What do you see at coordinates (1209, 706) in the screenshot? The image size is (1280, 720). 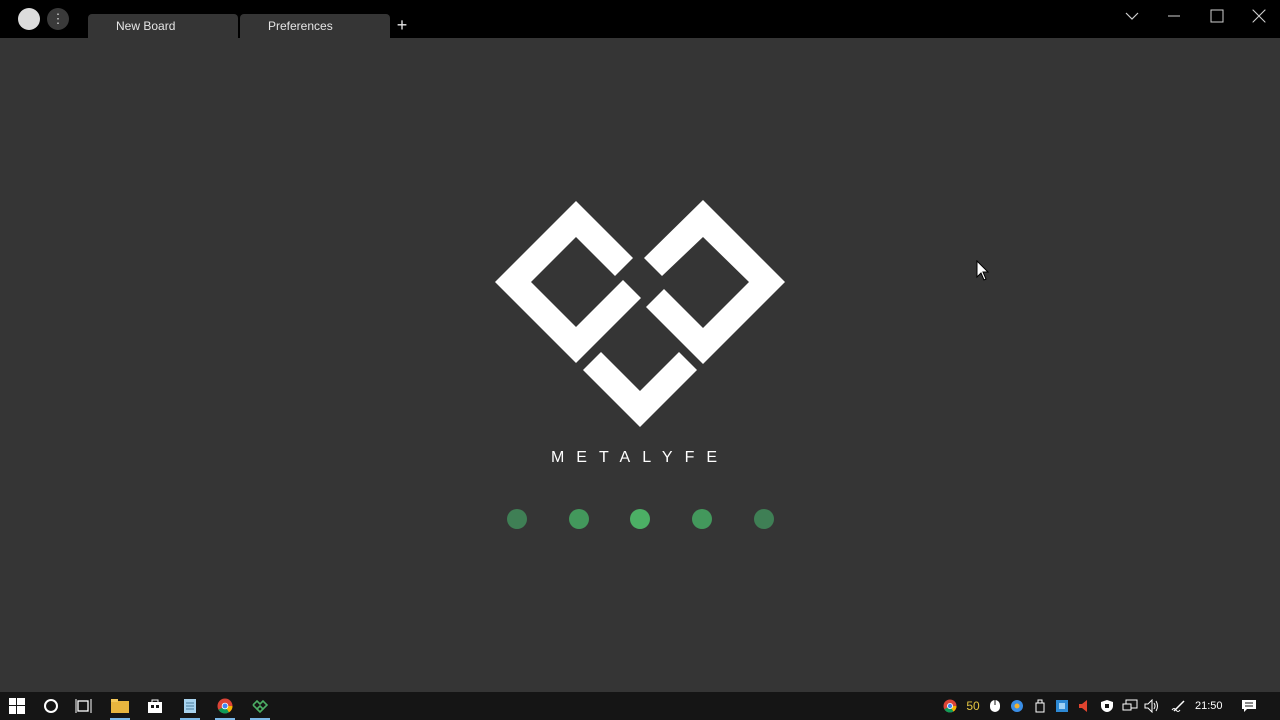 I see `taskbar-clock: 21:50` at bounding box center [1209, 706].